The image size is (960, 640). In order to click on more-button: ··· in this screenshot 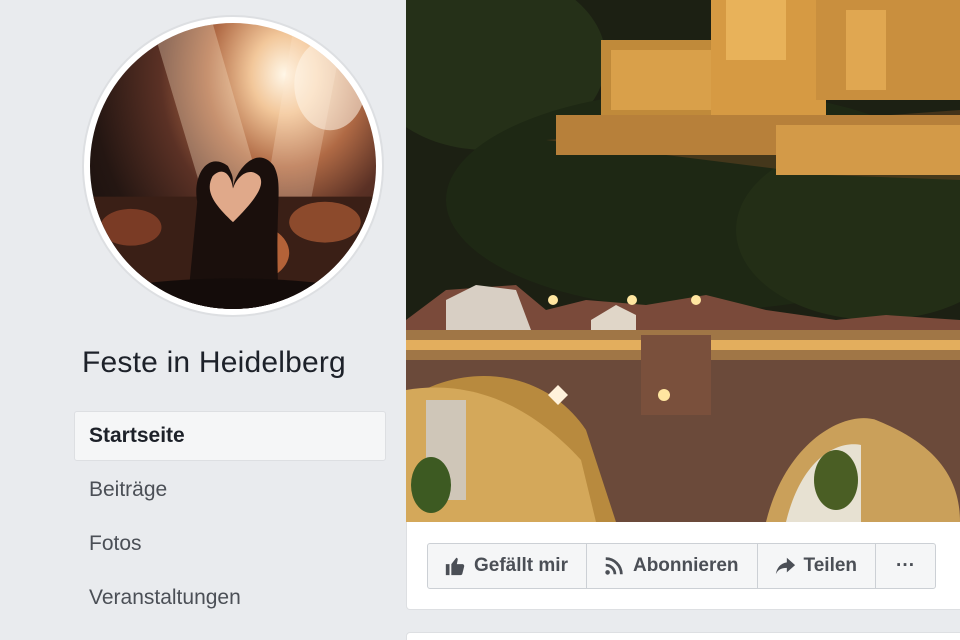, I will do `click(905, 566)`.